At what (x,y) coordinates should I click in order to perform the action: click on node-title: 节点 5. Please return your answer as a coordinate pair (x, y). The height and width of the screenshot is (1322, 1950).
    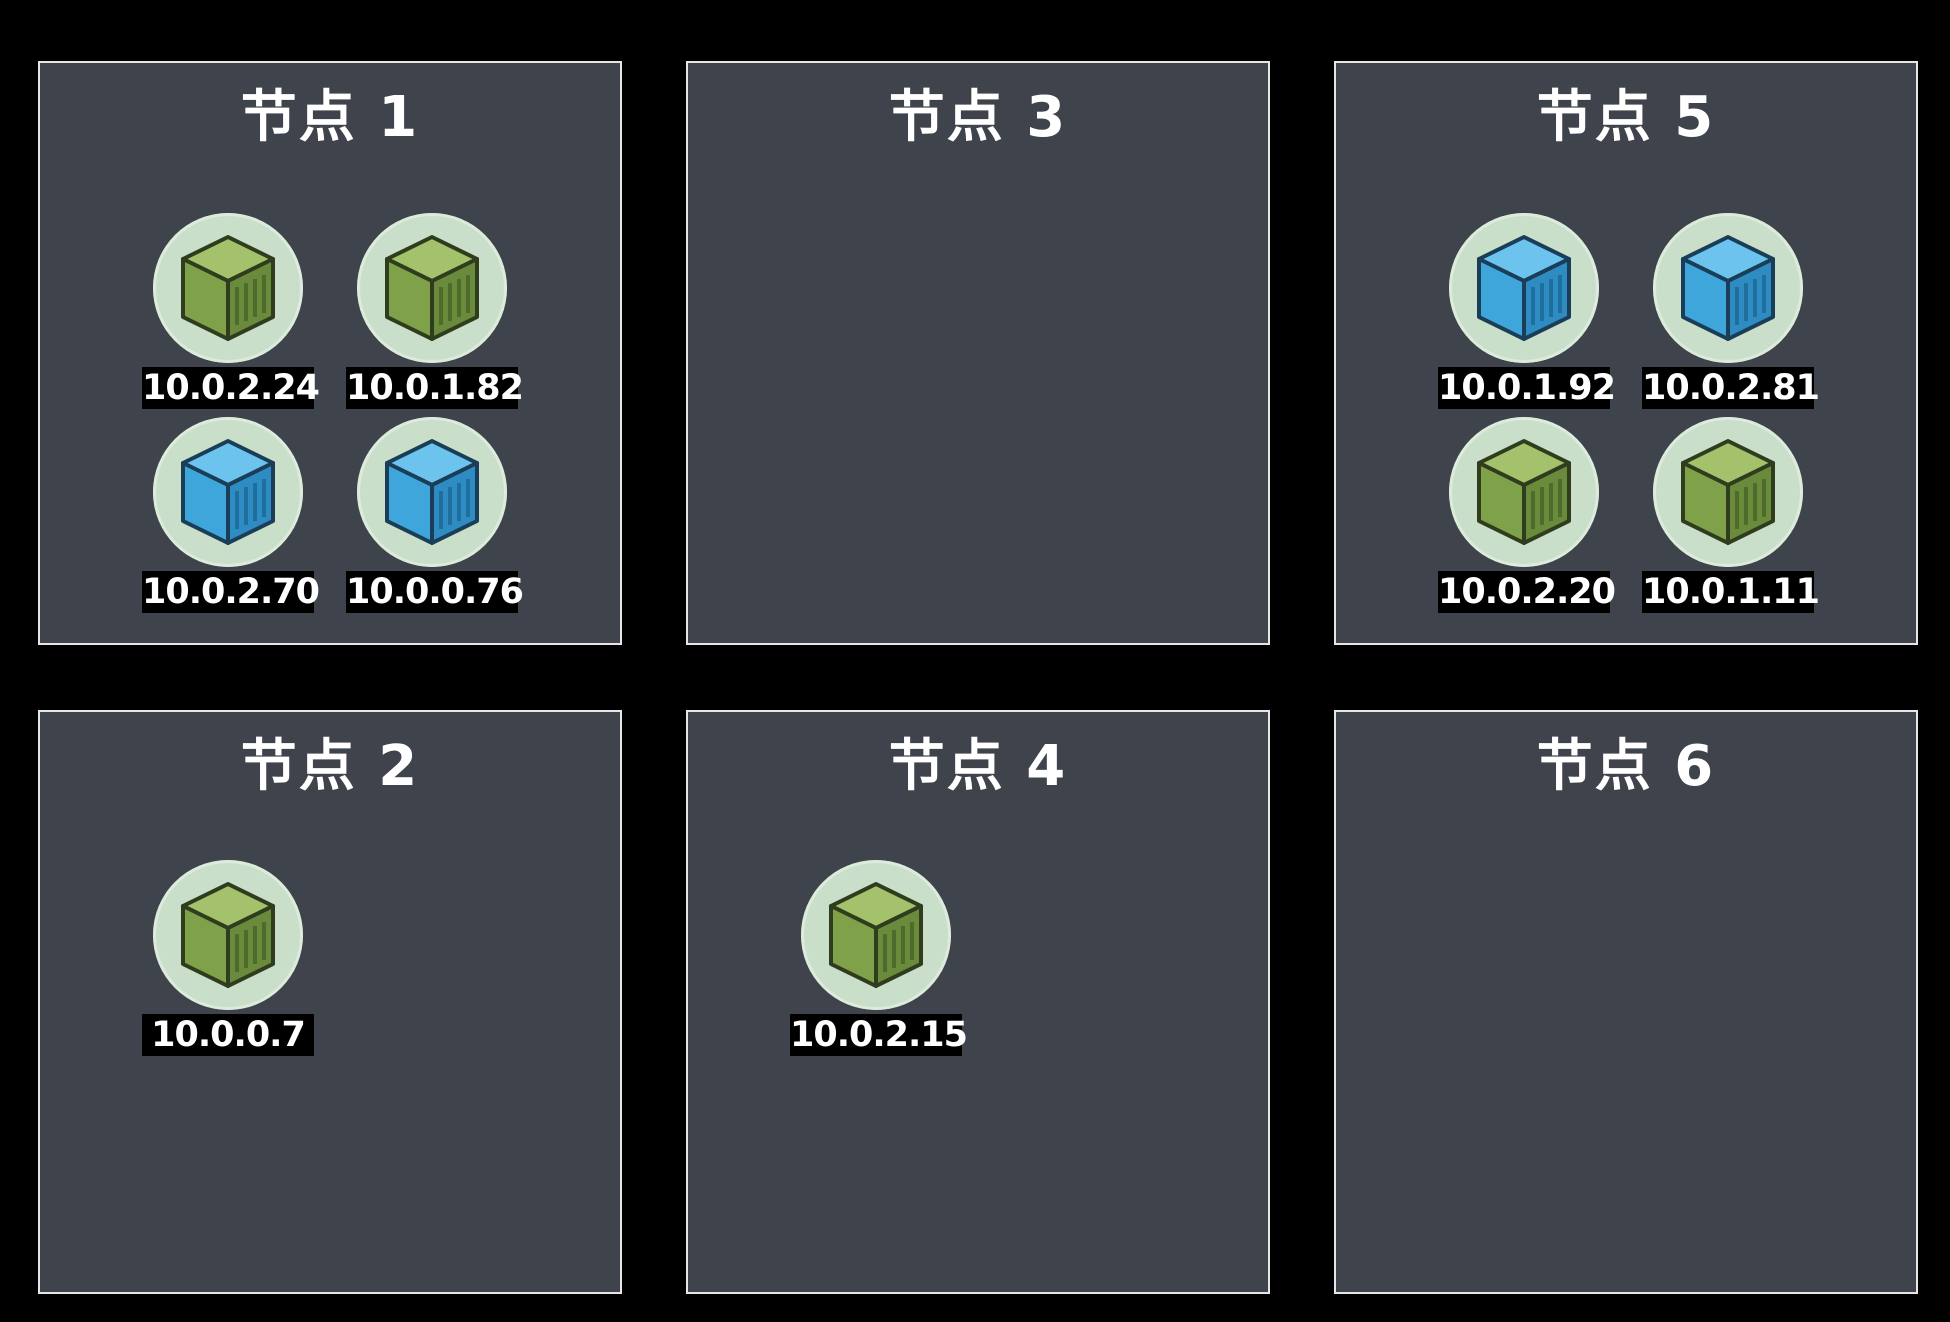
    Looking at the image, I should click on (1626, 117).